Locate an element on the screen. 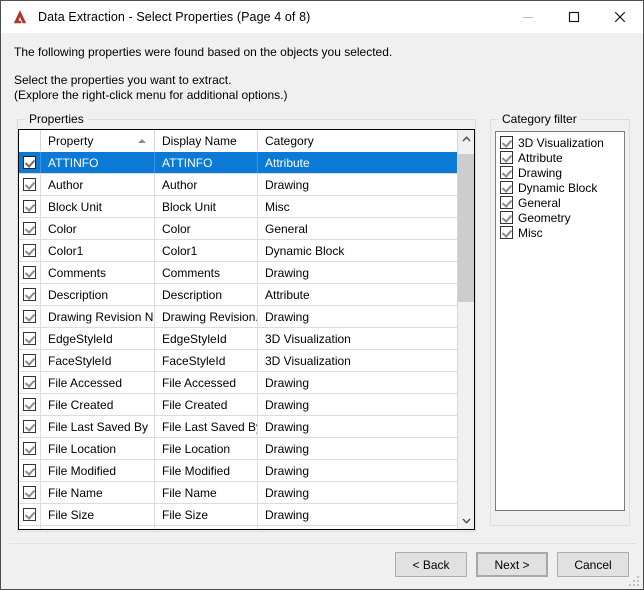 The height and width of the screenshot is (590, 644). table-row: File Name File Name Drawing is located at coordinates (238, 493).